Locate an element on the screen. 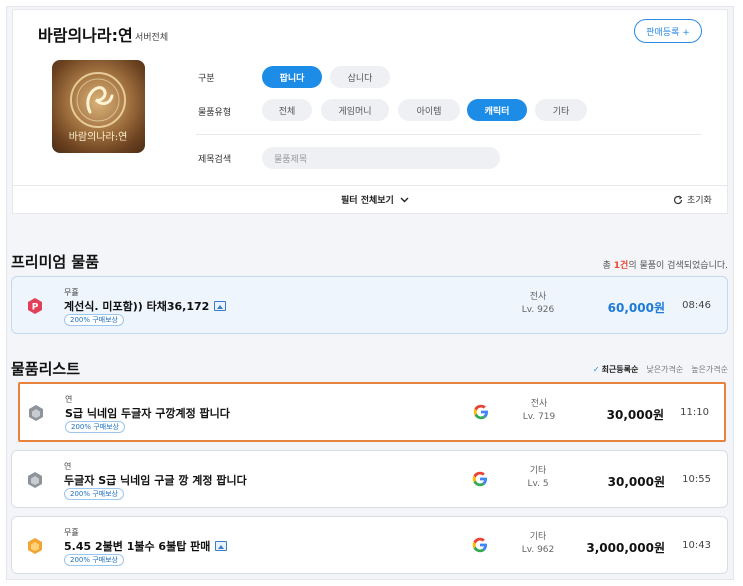 The height and width of the screenshot is (586, 743). type-option-sell: 팝니다 is located at coordinates (292, 77).